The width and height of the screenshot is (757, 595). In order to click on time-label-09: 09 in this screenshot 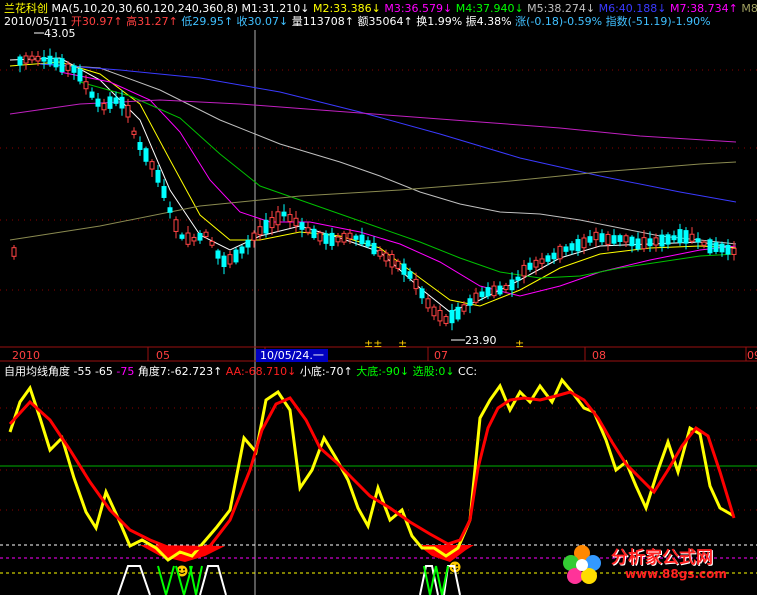, I will do `click(752, 355)`.